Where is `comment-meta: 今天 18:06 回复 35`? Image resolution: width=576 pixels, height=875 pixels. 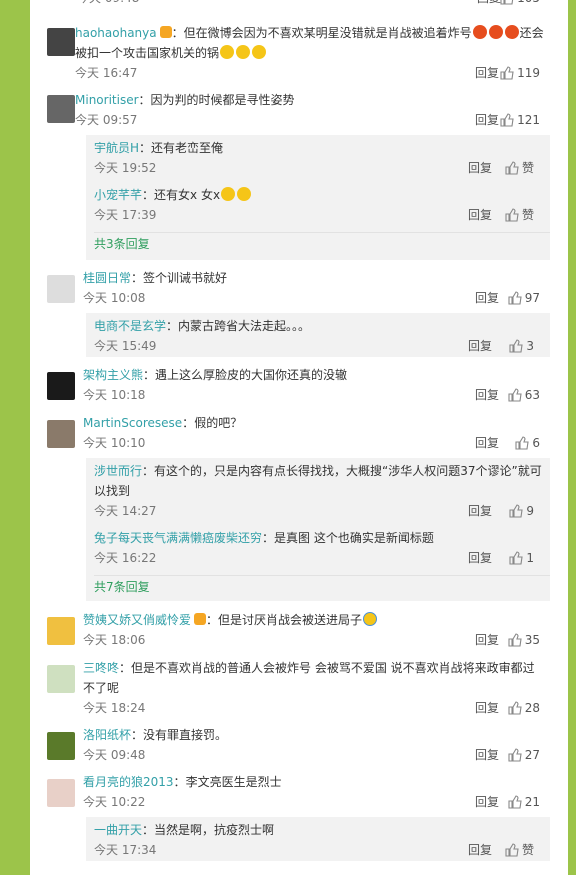
comment-meta: 今天 18:06 回复 35 is located at coordinates (320, 640).